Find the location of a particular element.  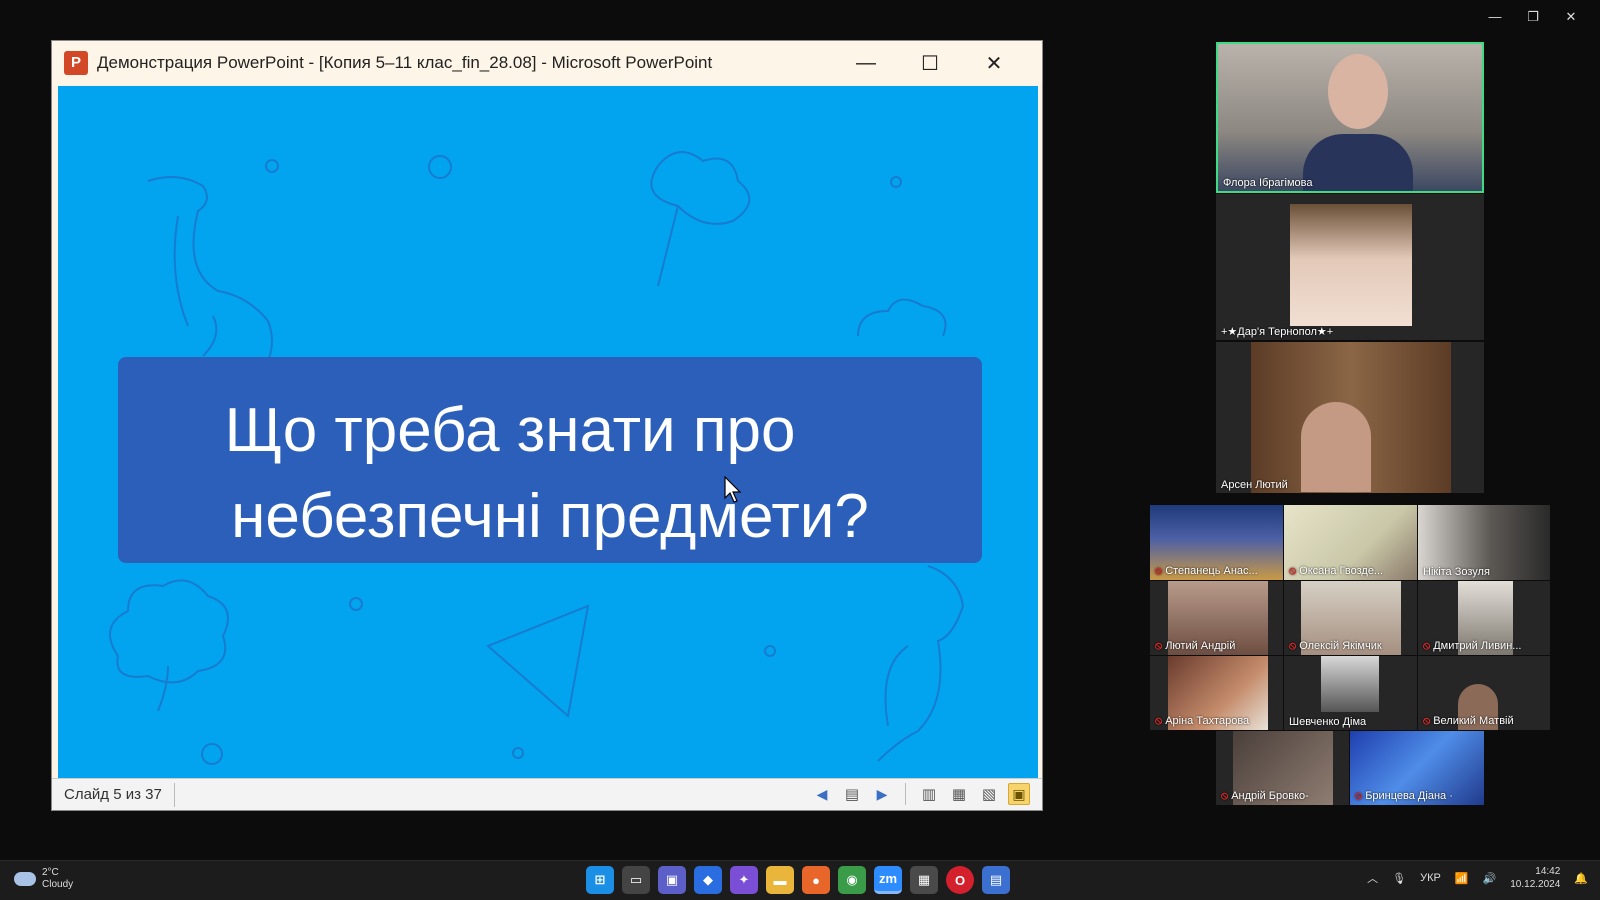

participant-tile: Нікіта Зозуля is located at coordinates (1484, 542).